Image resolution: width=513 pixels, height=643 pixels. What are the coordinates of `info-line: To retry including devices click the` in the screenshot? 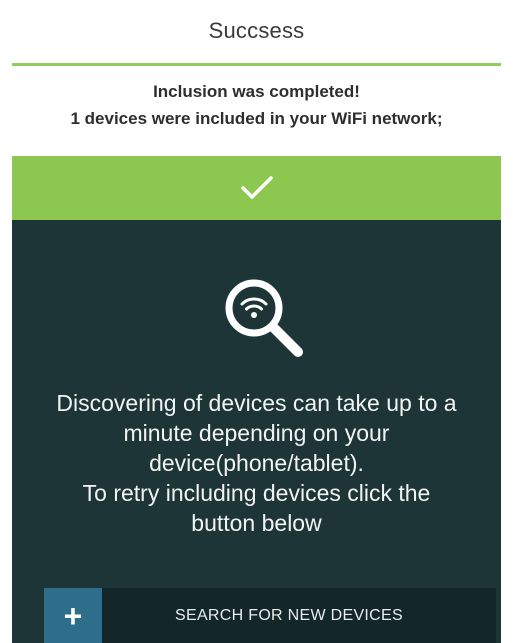 It's located at (256, 493).